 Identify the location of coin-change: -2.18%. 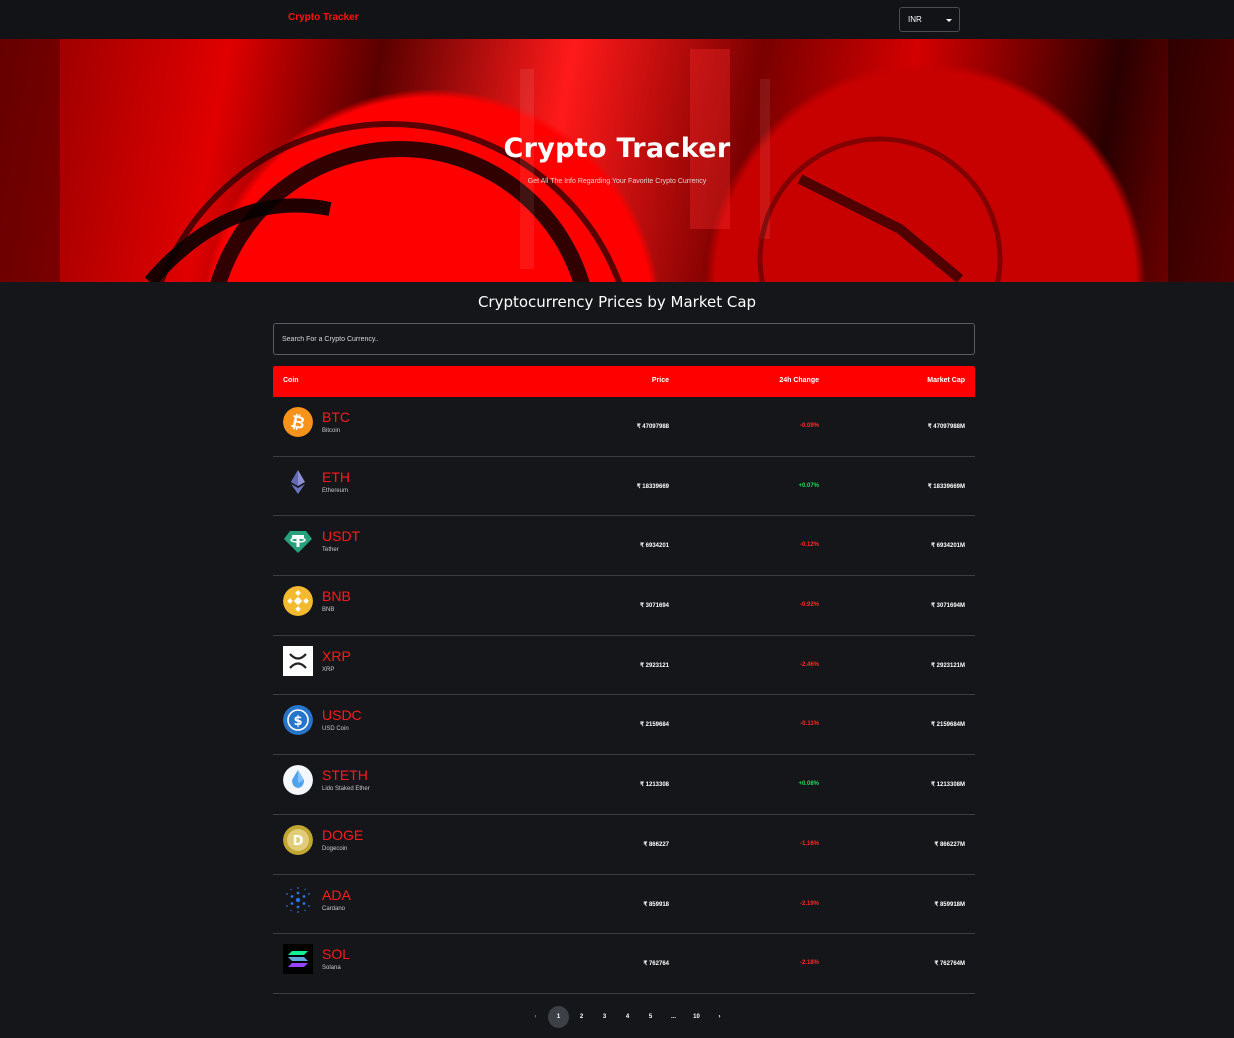
(809, 963).